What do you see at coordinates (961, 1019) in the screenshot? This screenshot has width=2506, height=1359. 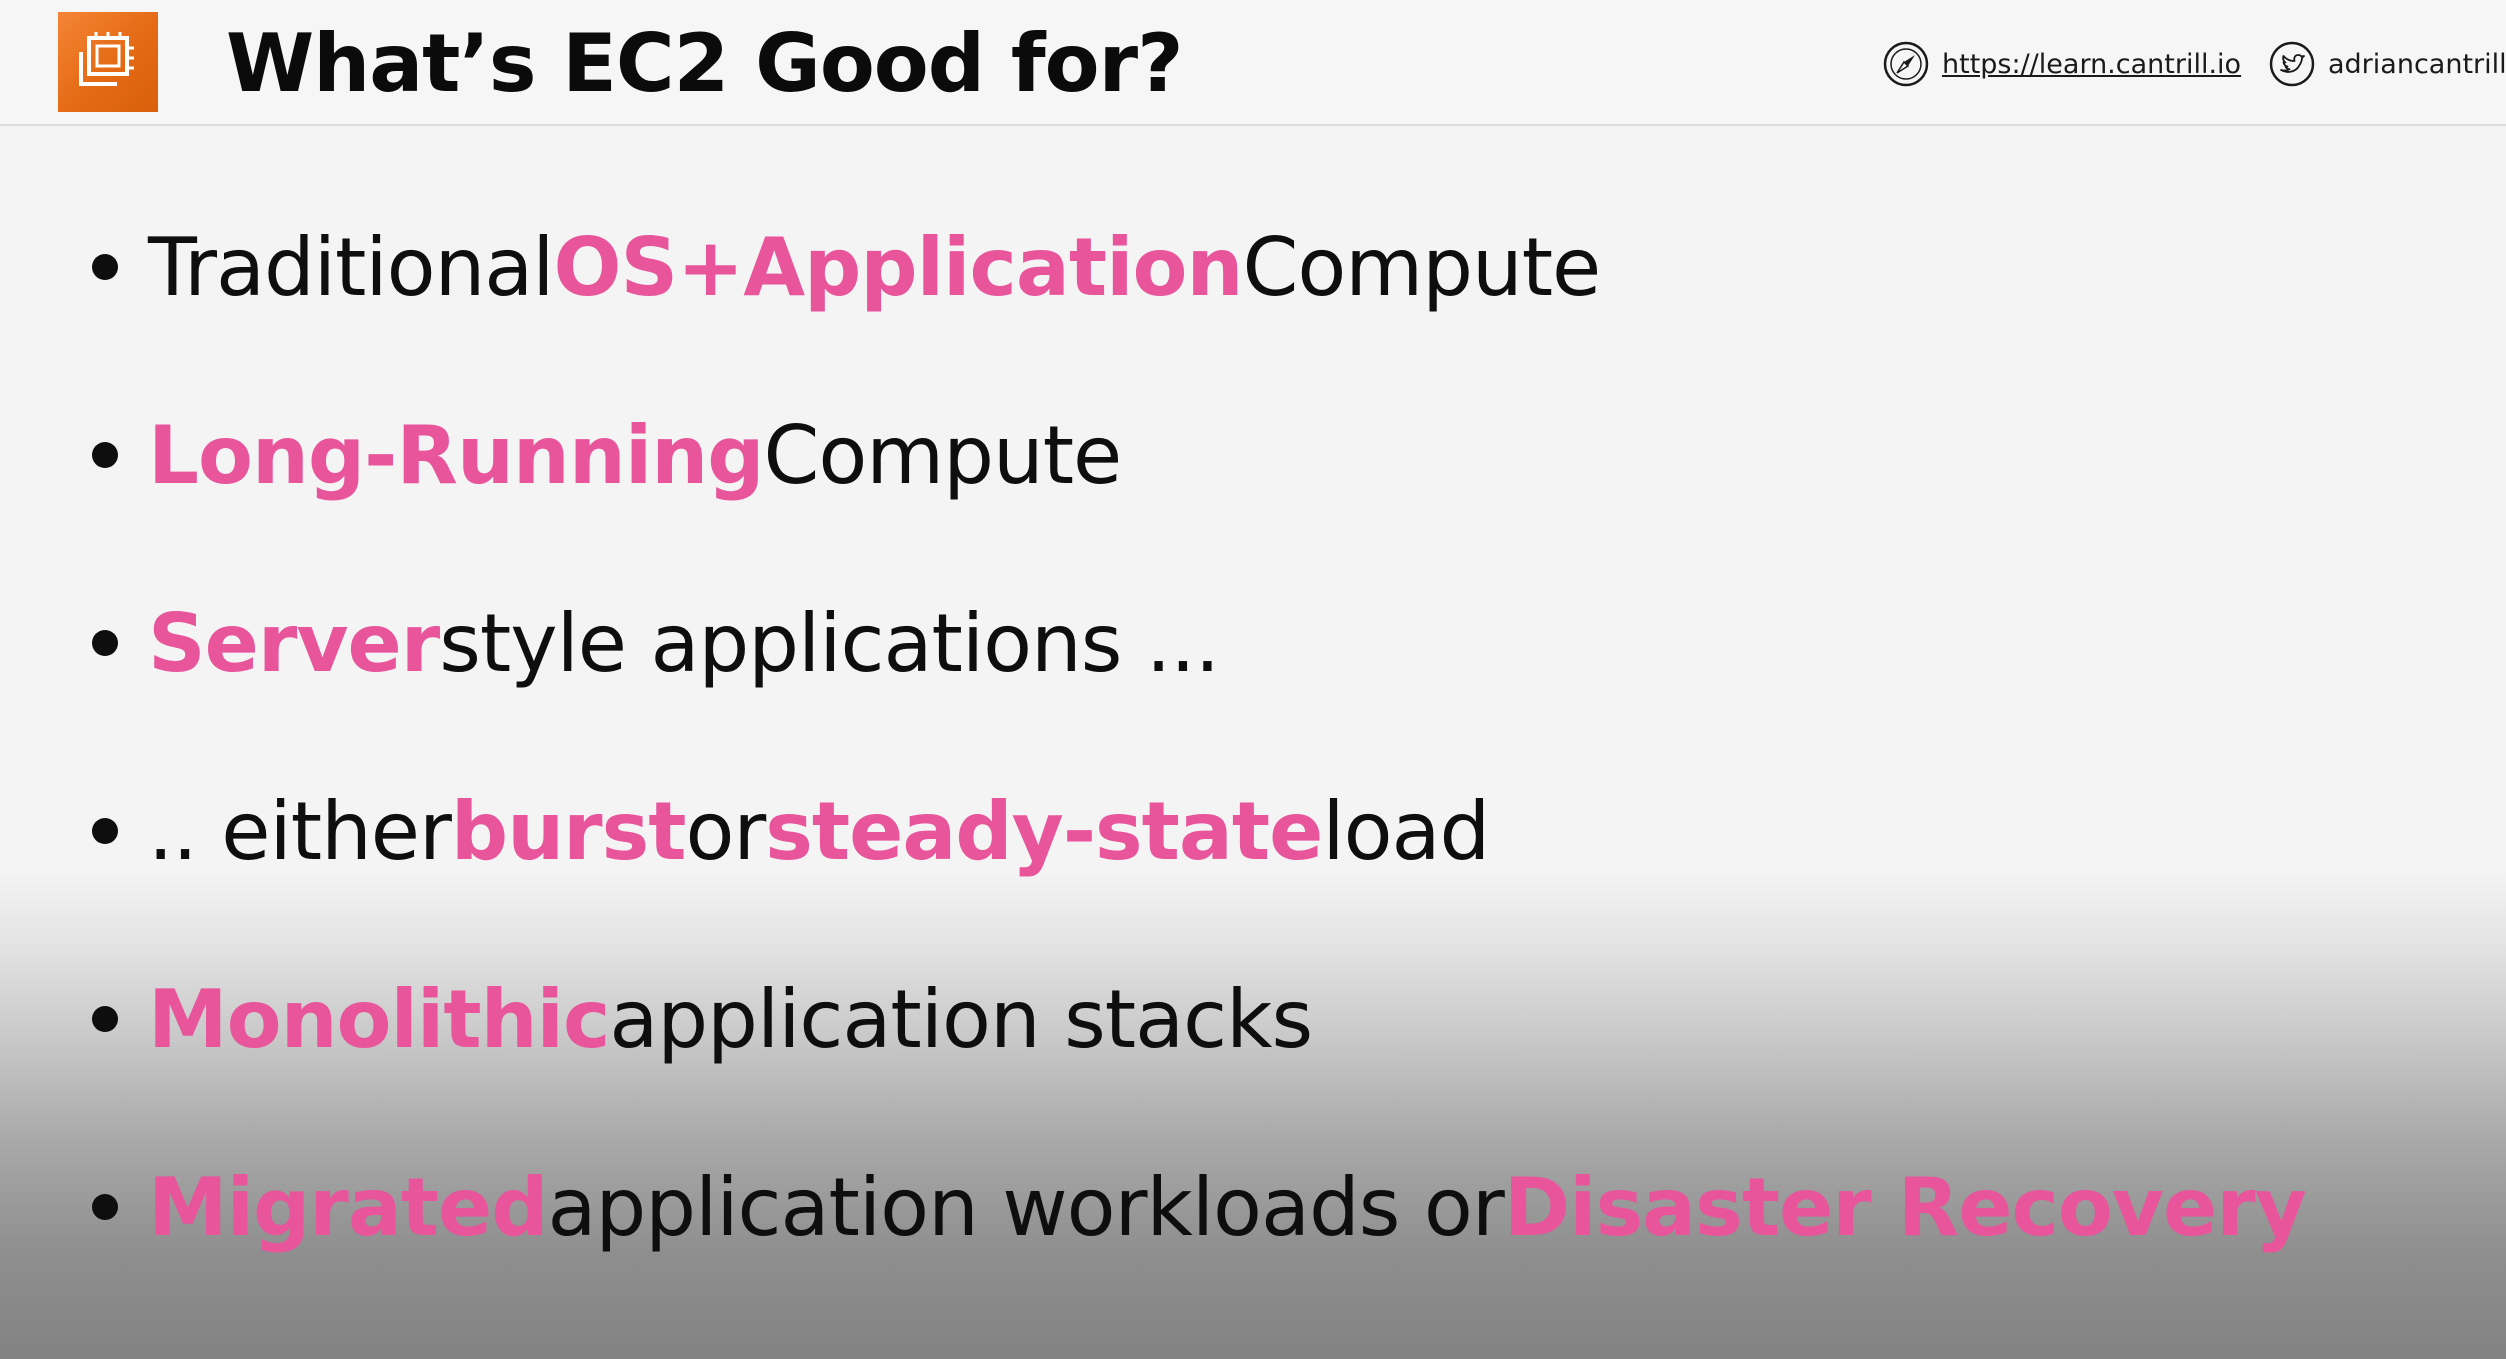 I see `bullet-text: application stacks` at bounding box center [961, 1019].